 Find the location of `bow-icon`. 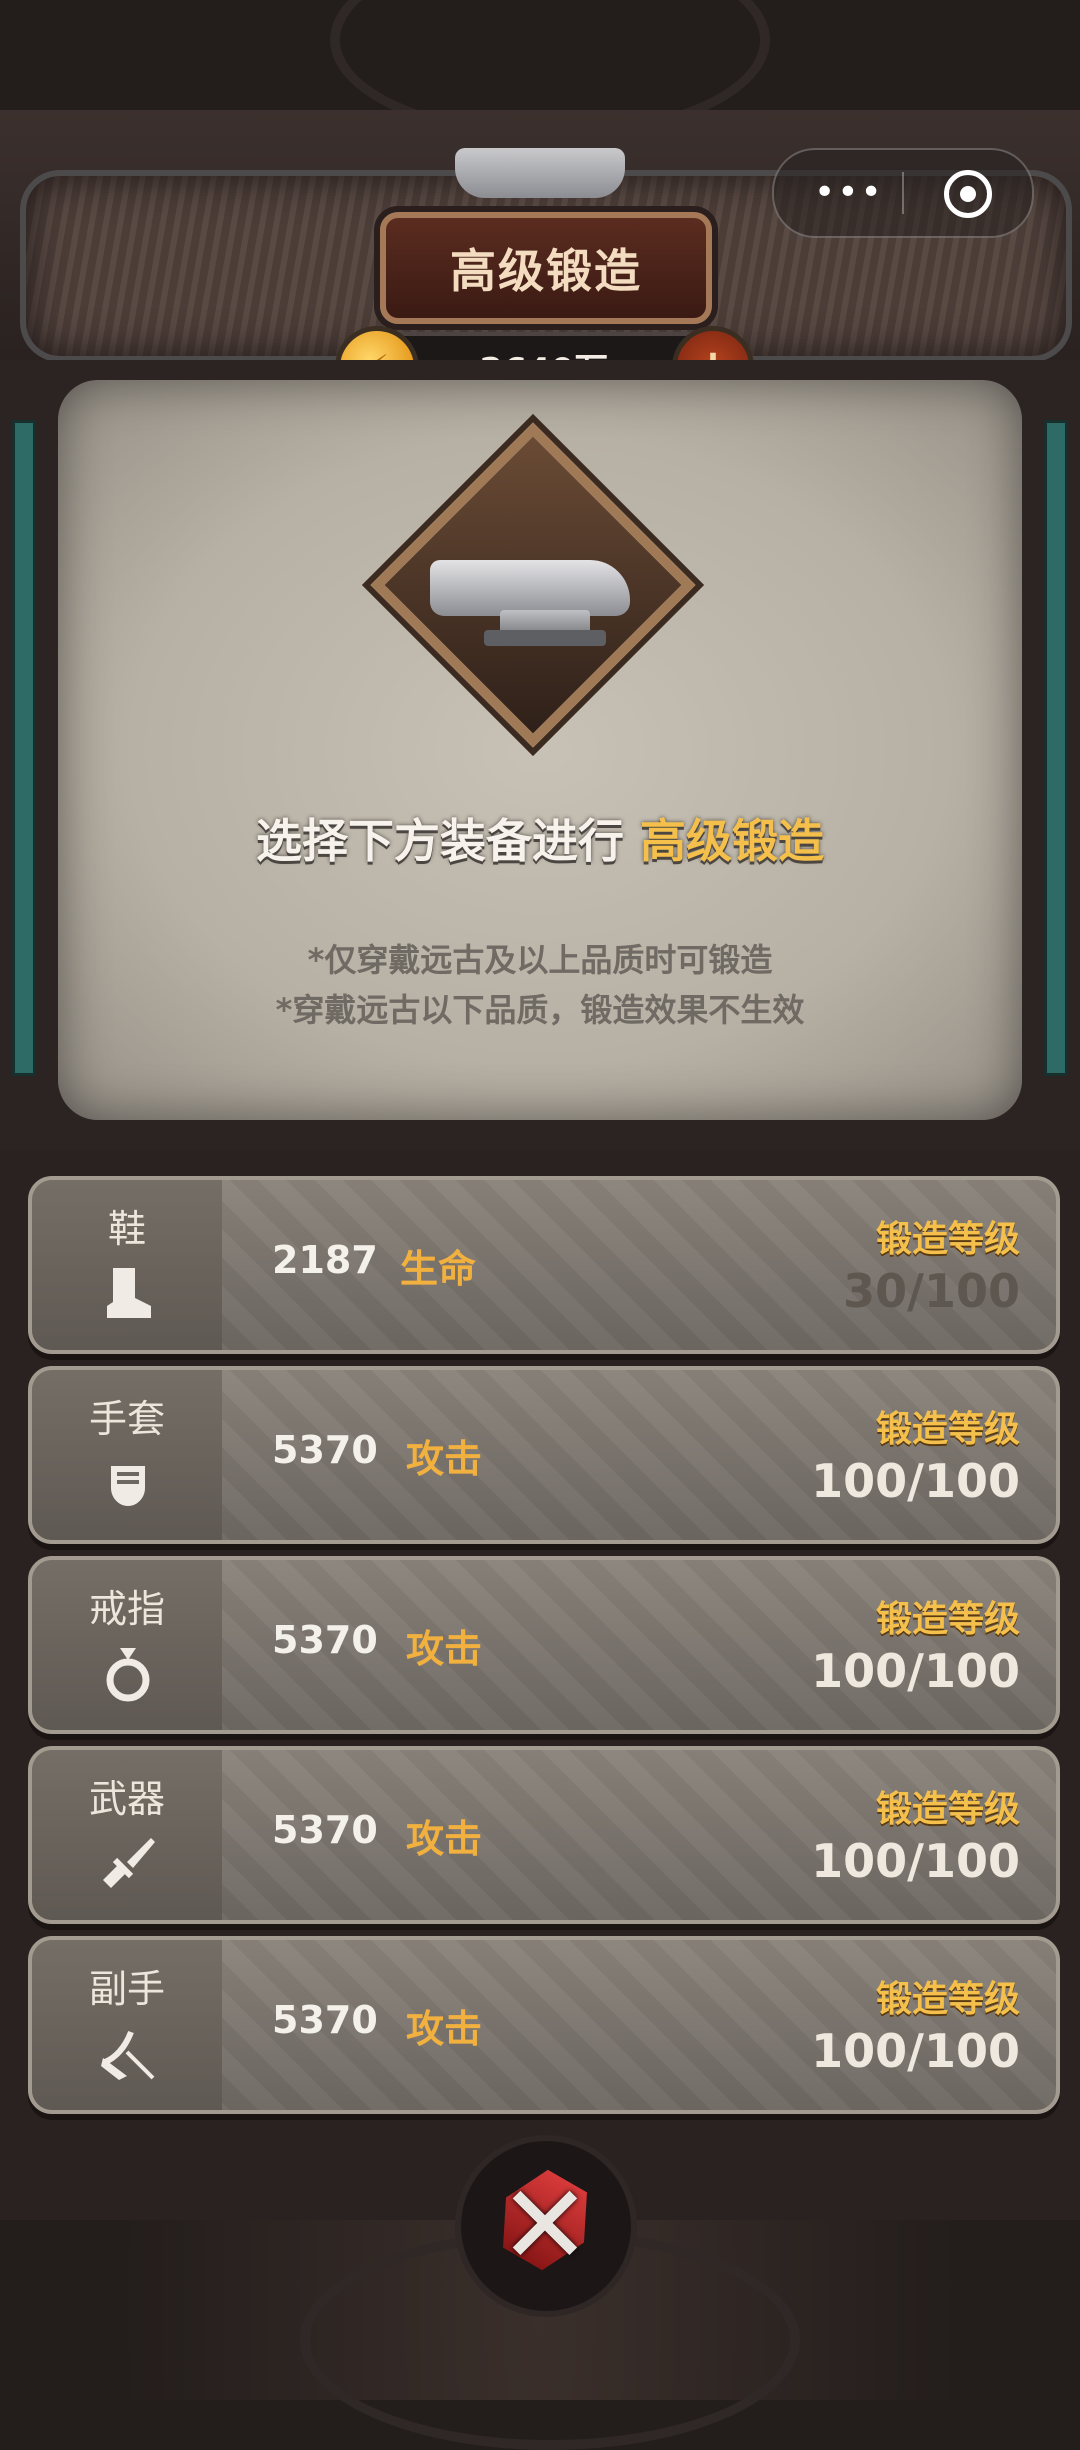

bow-icon is located at coordinates (128, 2053).